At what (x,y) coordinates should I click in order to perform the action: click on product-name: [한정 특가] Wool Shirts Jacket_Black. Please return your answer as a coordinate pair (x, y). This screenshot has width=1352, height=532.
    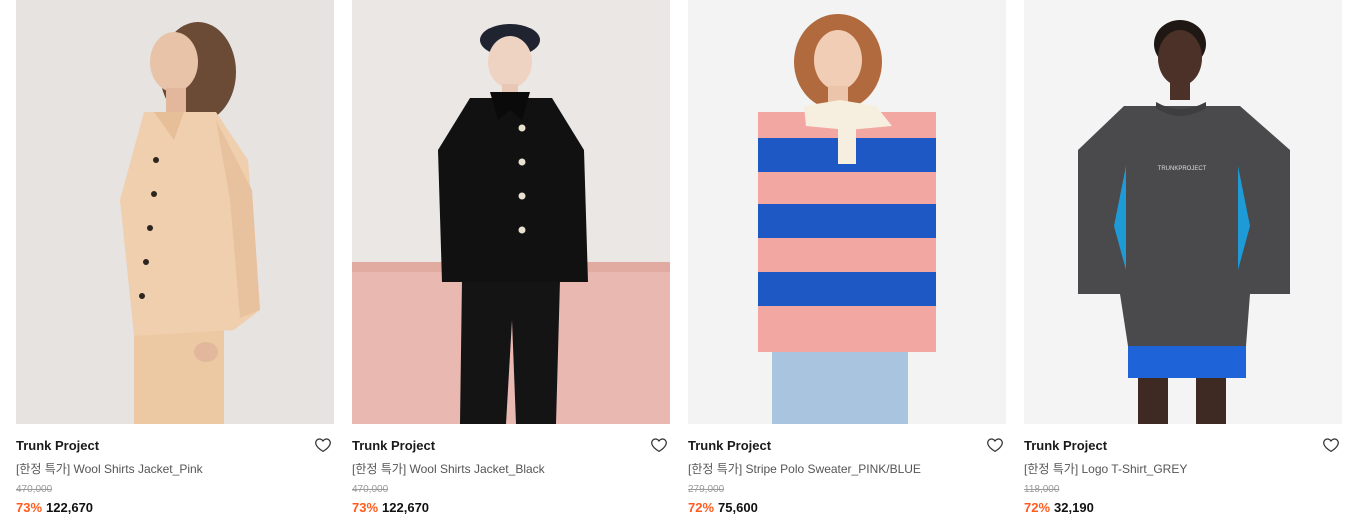
    Looking at the image, I should click on (511, 469).